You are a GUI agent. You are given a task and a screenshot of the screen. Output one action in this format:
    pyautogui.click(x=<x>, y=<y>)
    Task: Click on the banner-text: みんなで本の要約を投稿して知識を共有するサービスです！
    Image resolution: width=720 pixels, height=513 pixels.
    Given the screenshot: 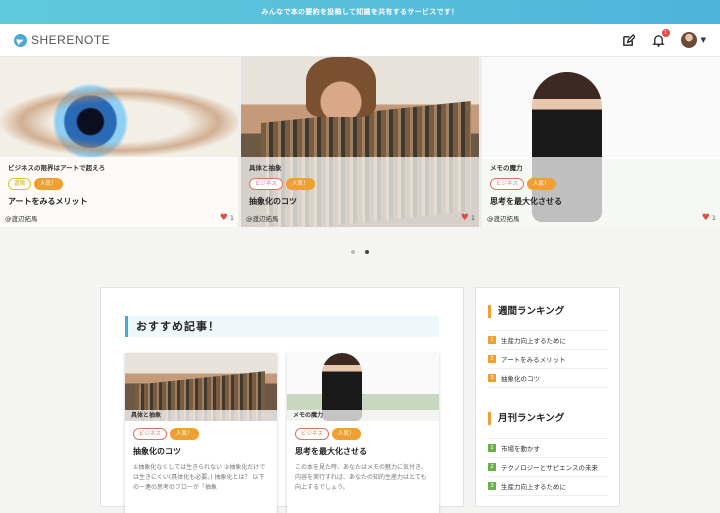 What is the action you would take?
    pyautogui.click(x=360, y=12)
    